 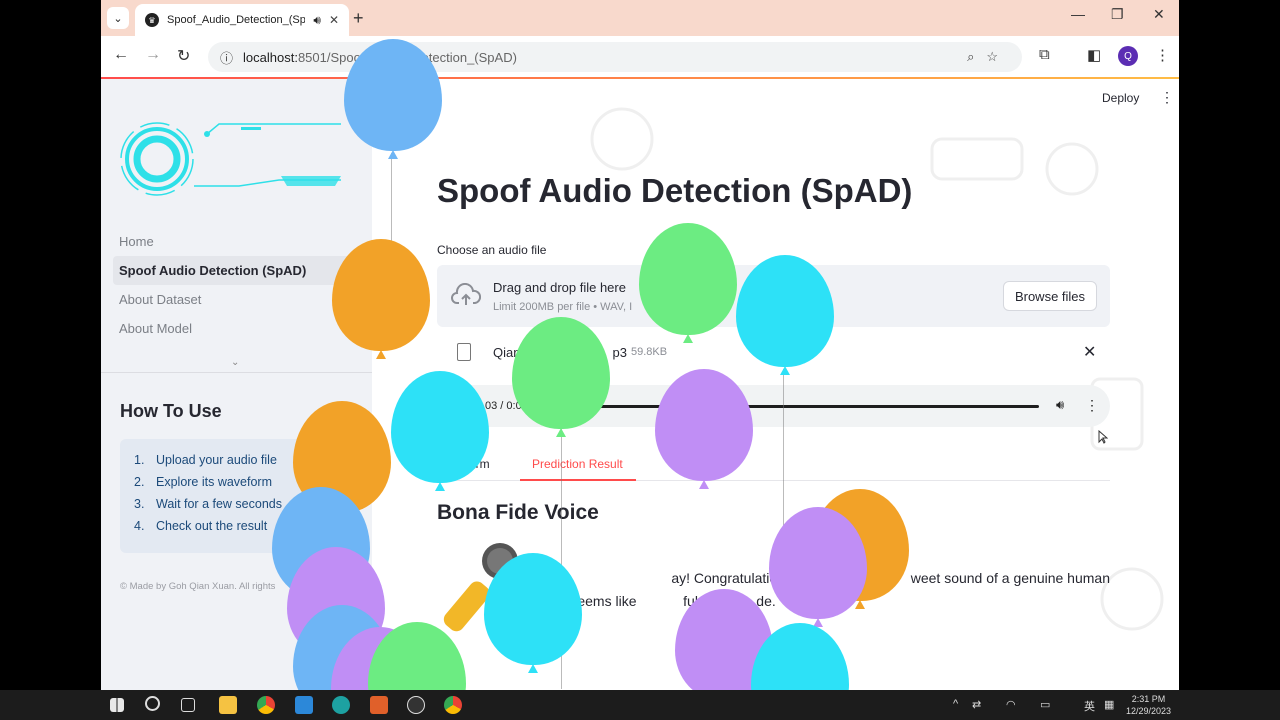 I want to click on microphone-icon, so click(x=480, y=587).